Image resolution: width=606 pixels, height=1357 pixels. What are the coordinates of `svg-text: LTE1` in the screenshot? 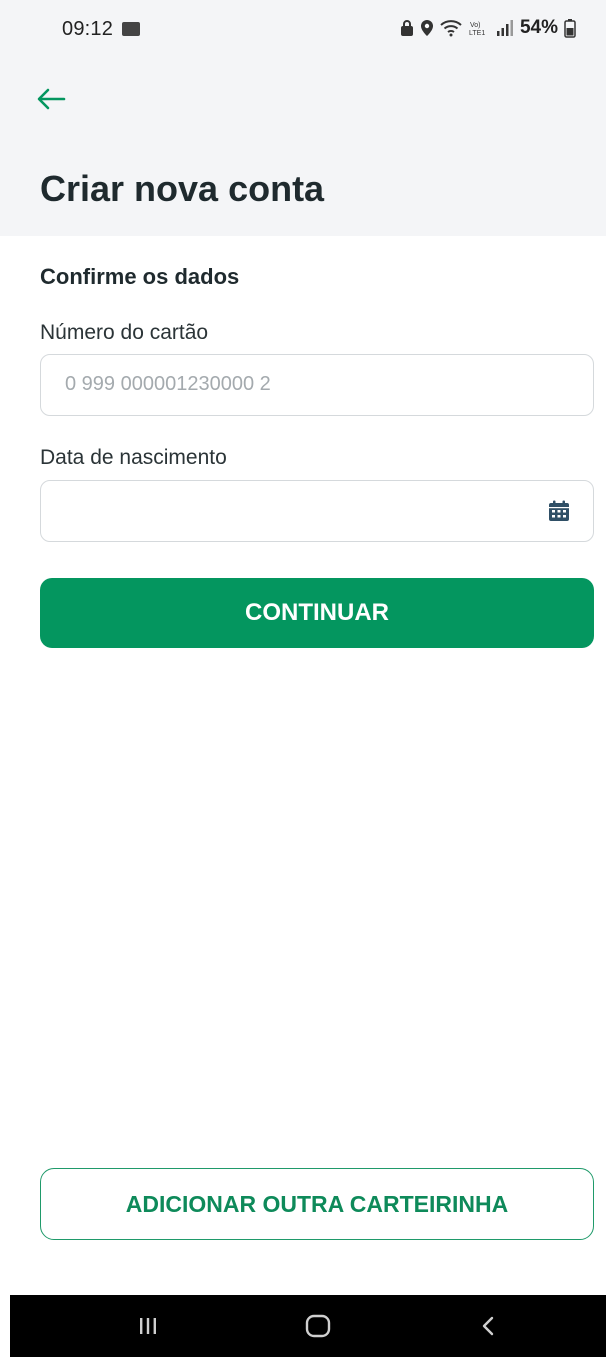 It's located at (477, 33).